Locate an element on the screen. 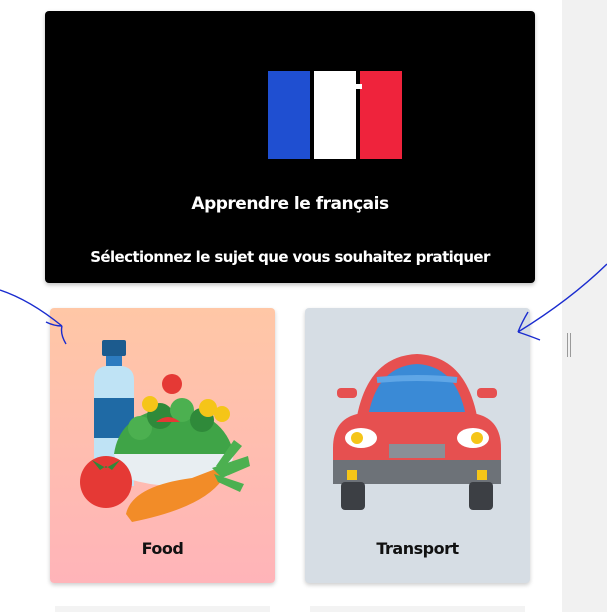 The width and height of the screenshot is (607, 612). page-title: Apprendre le français is located at coordinates (290, 204).